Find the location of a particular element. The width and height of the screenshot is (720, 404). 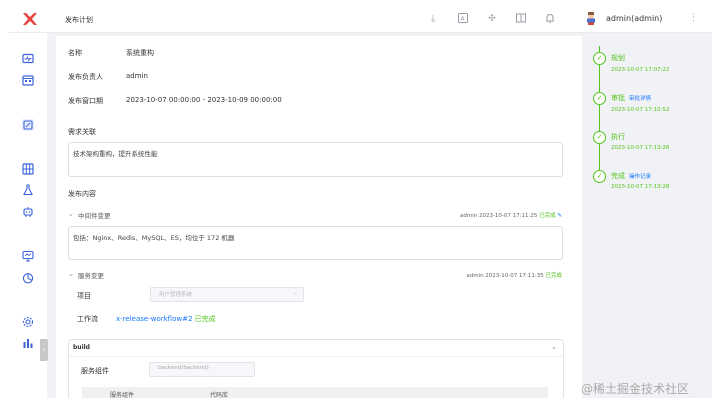

workflow-link: x-release-workflow#2 is located at coordinates (154, 319).